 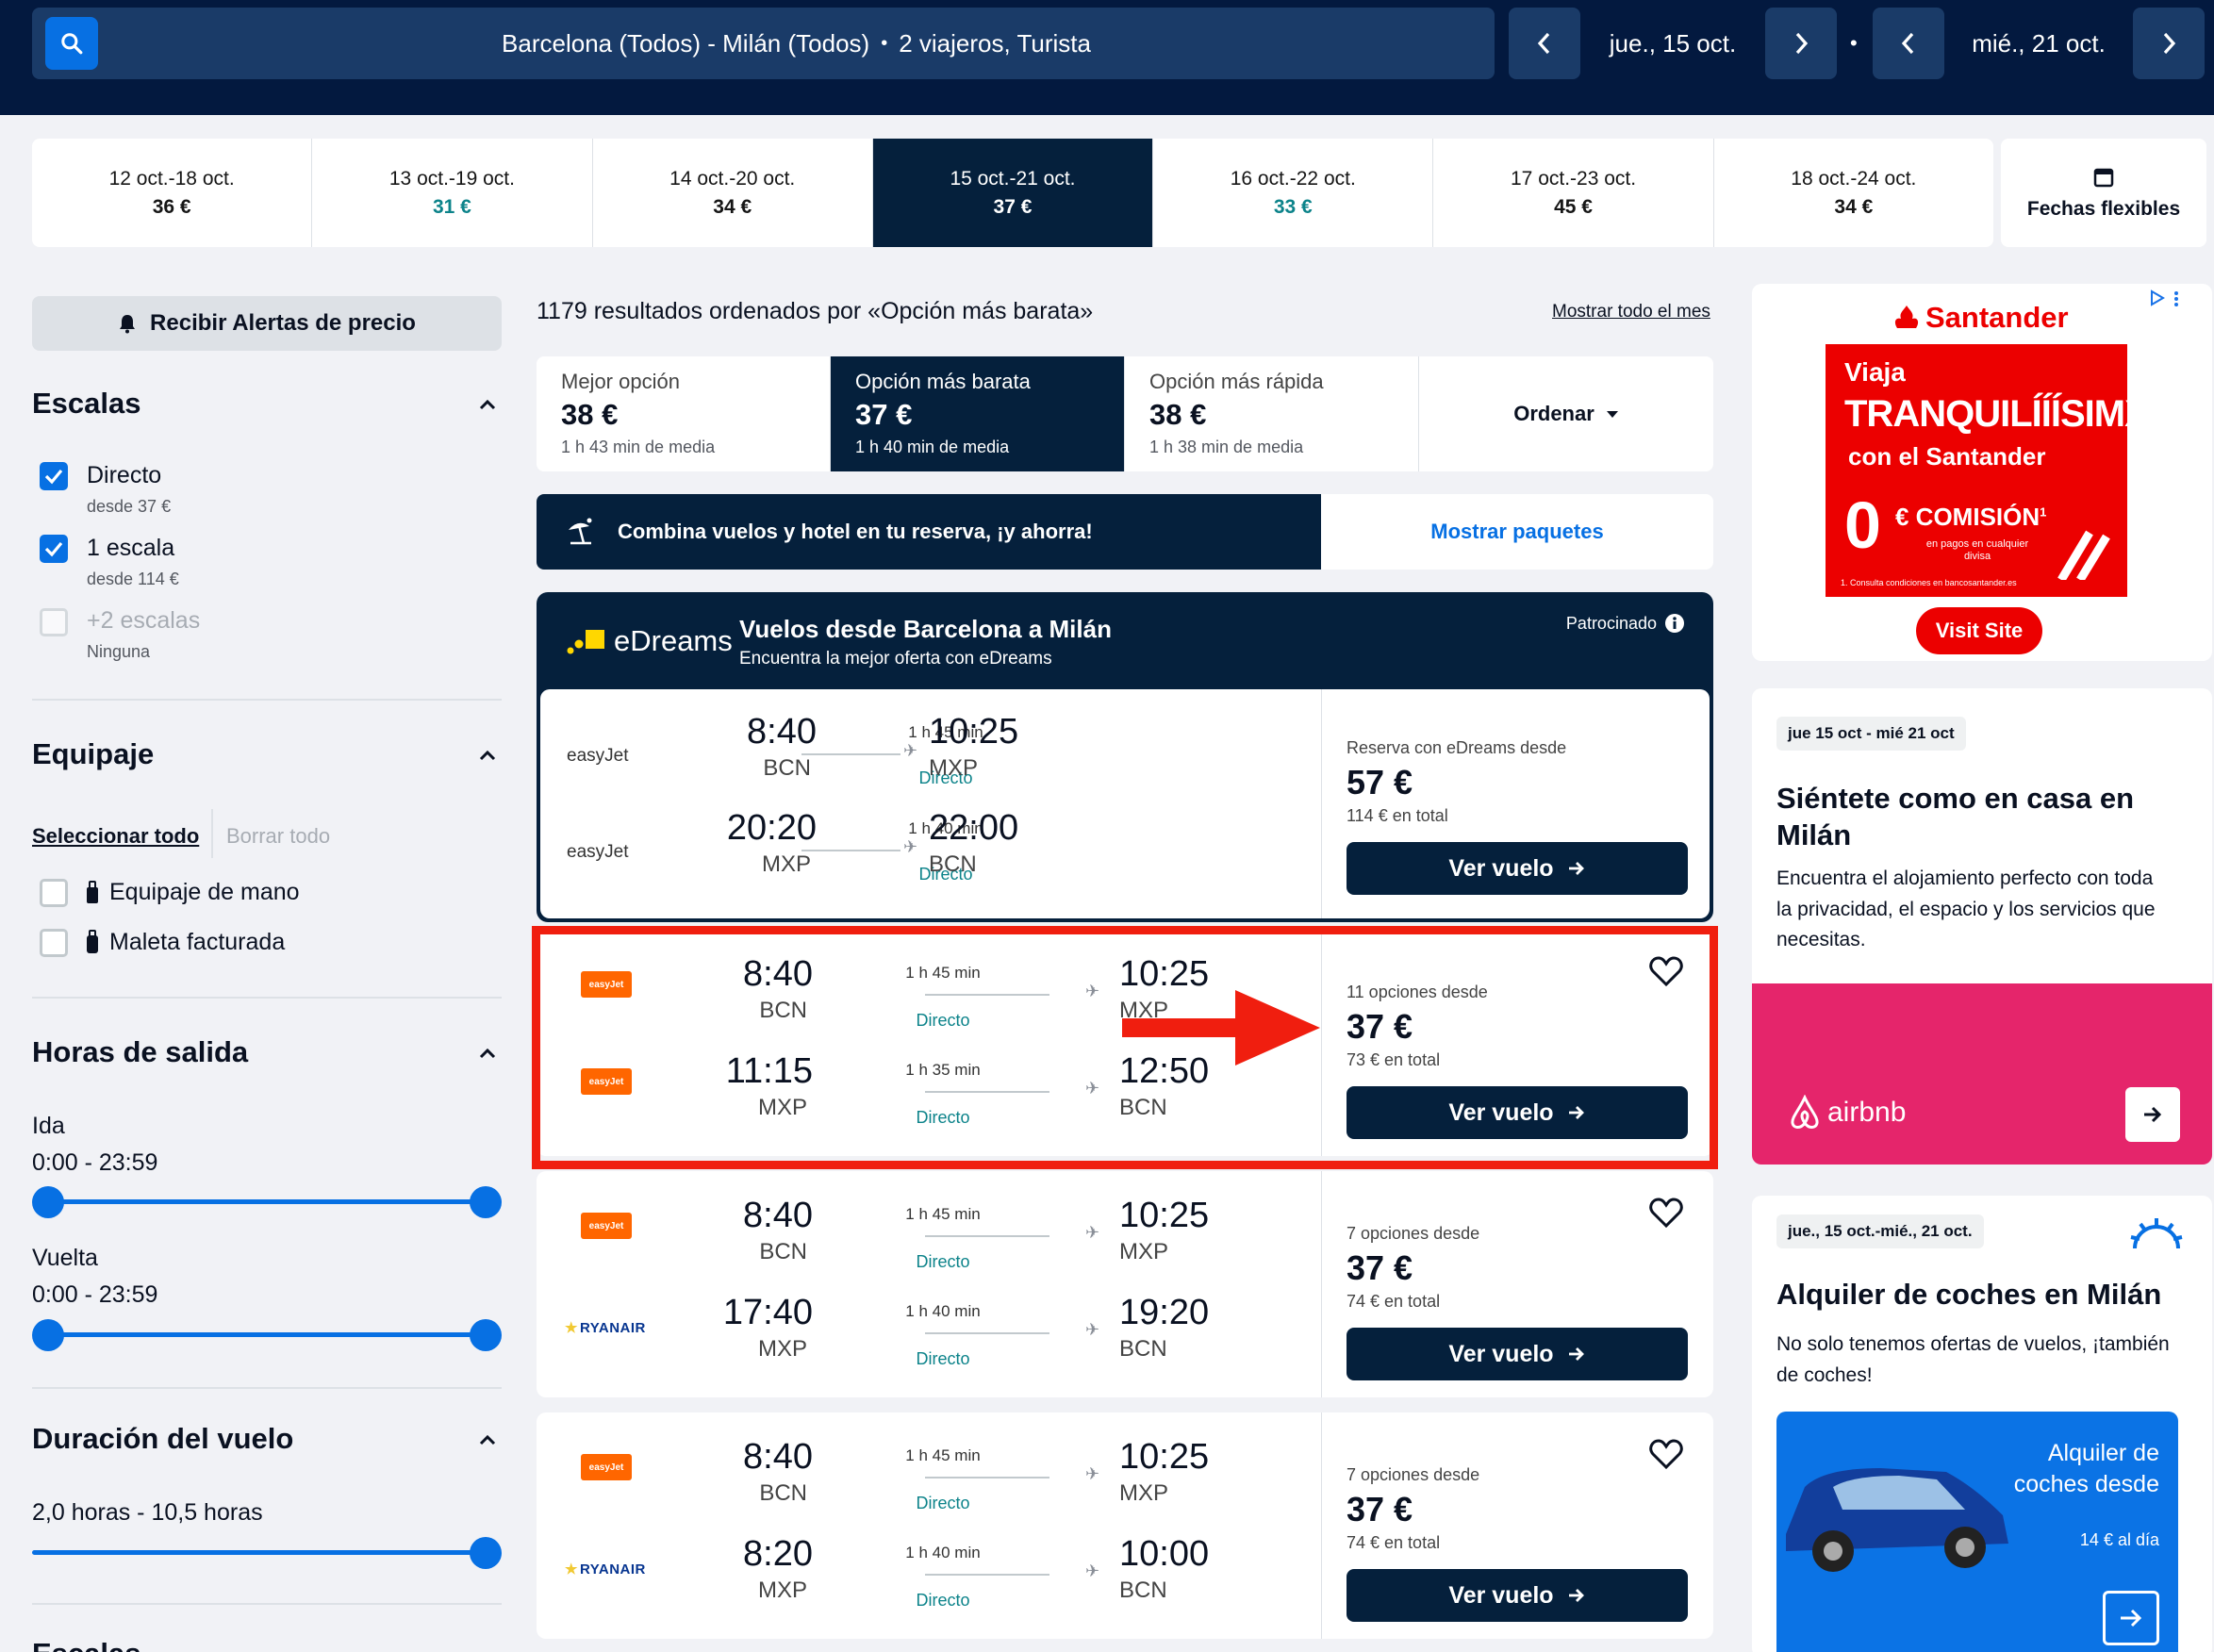 I want to click on date-price: 31 €, so click(x=451, y=206).